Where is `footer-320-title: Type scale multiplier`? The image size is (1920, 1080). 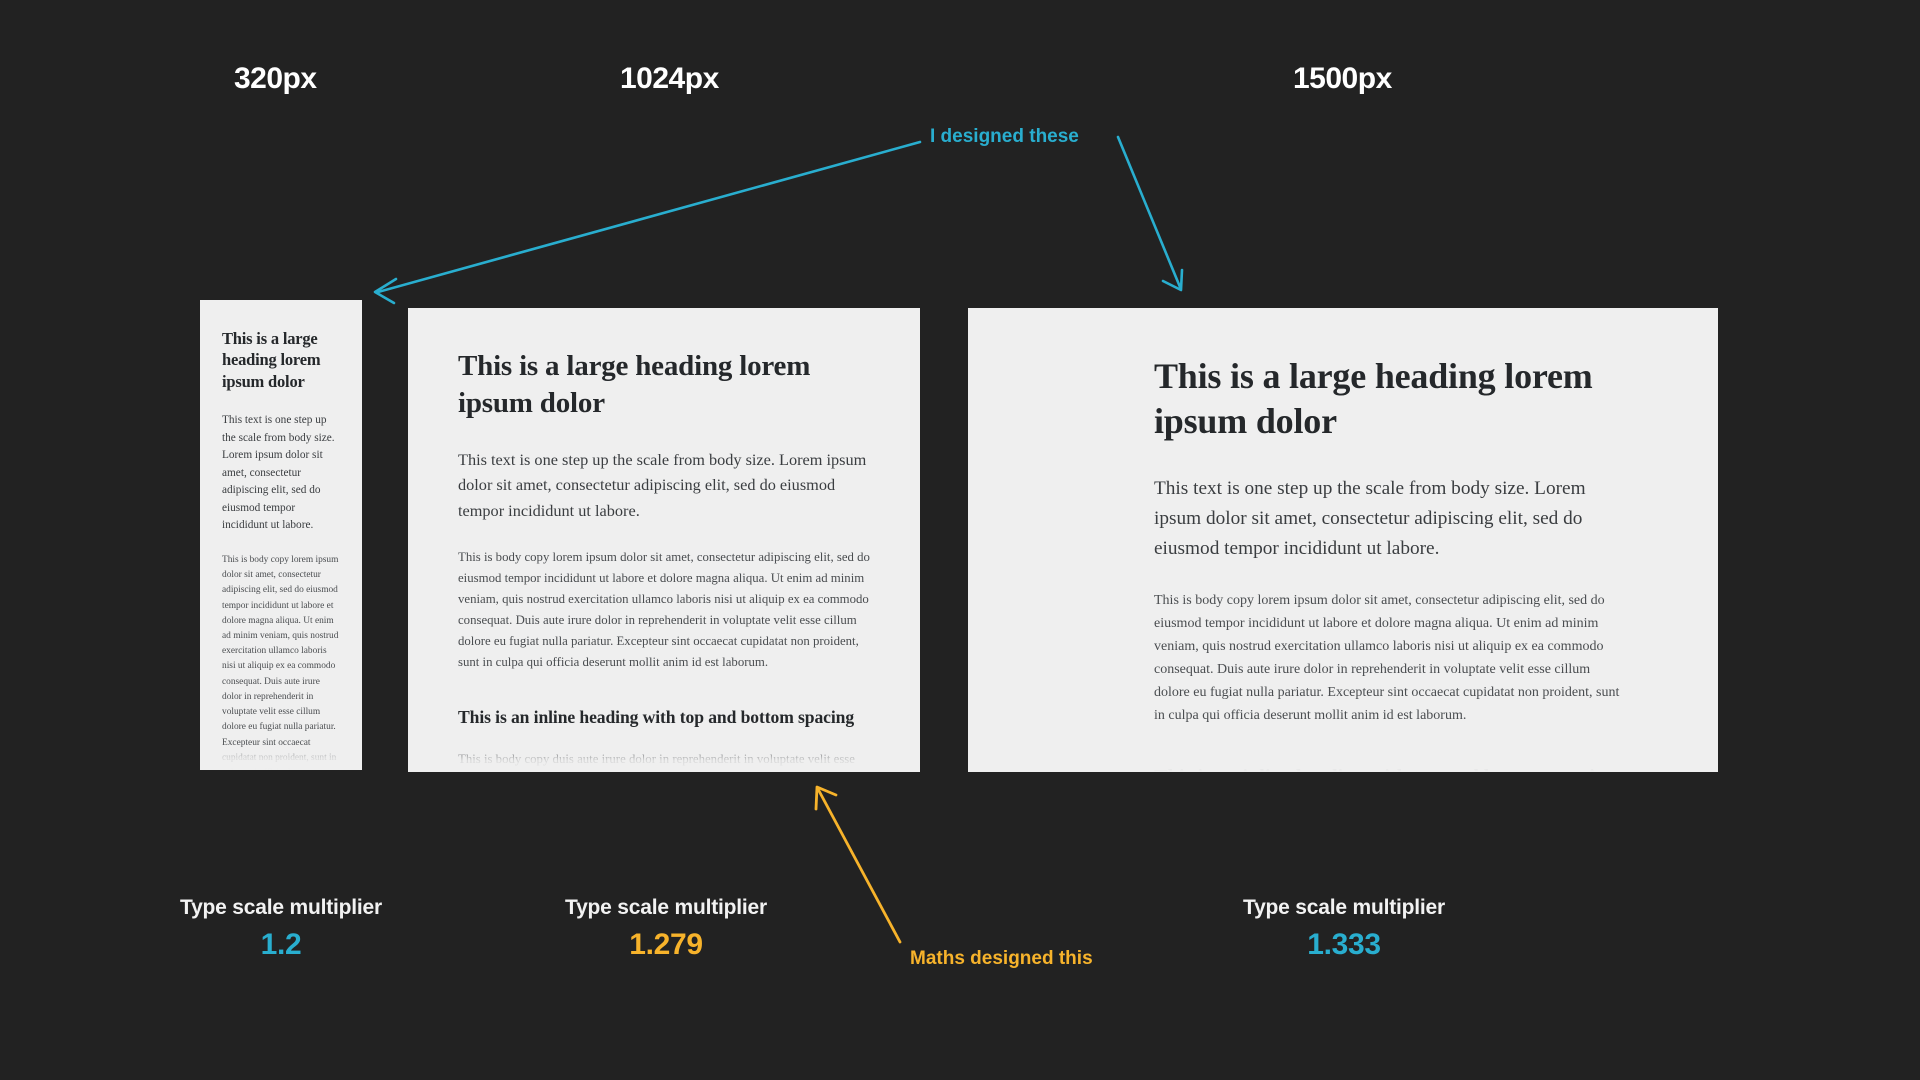 footer-320-title: Type scale multiplier is located at coordinates (281, 907).